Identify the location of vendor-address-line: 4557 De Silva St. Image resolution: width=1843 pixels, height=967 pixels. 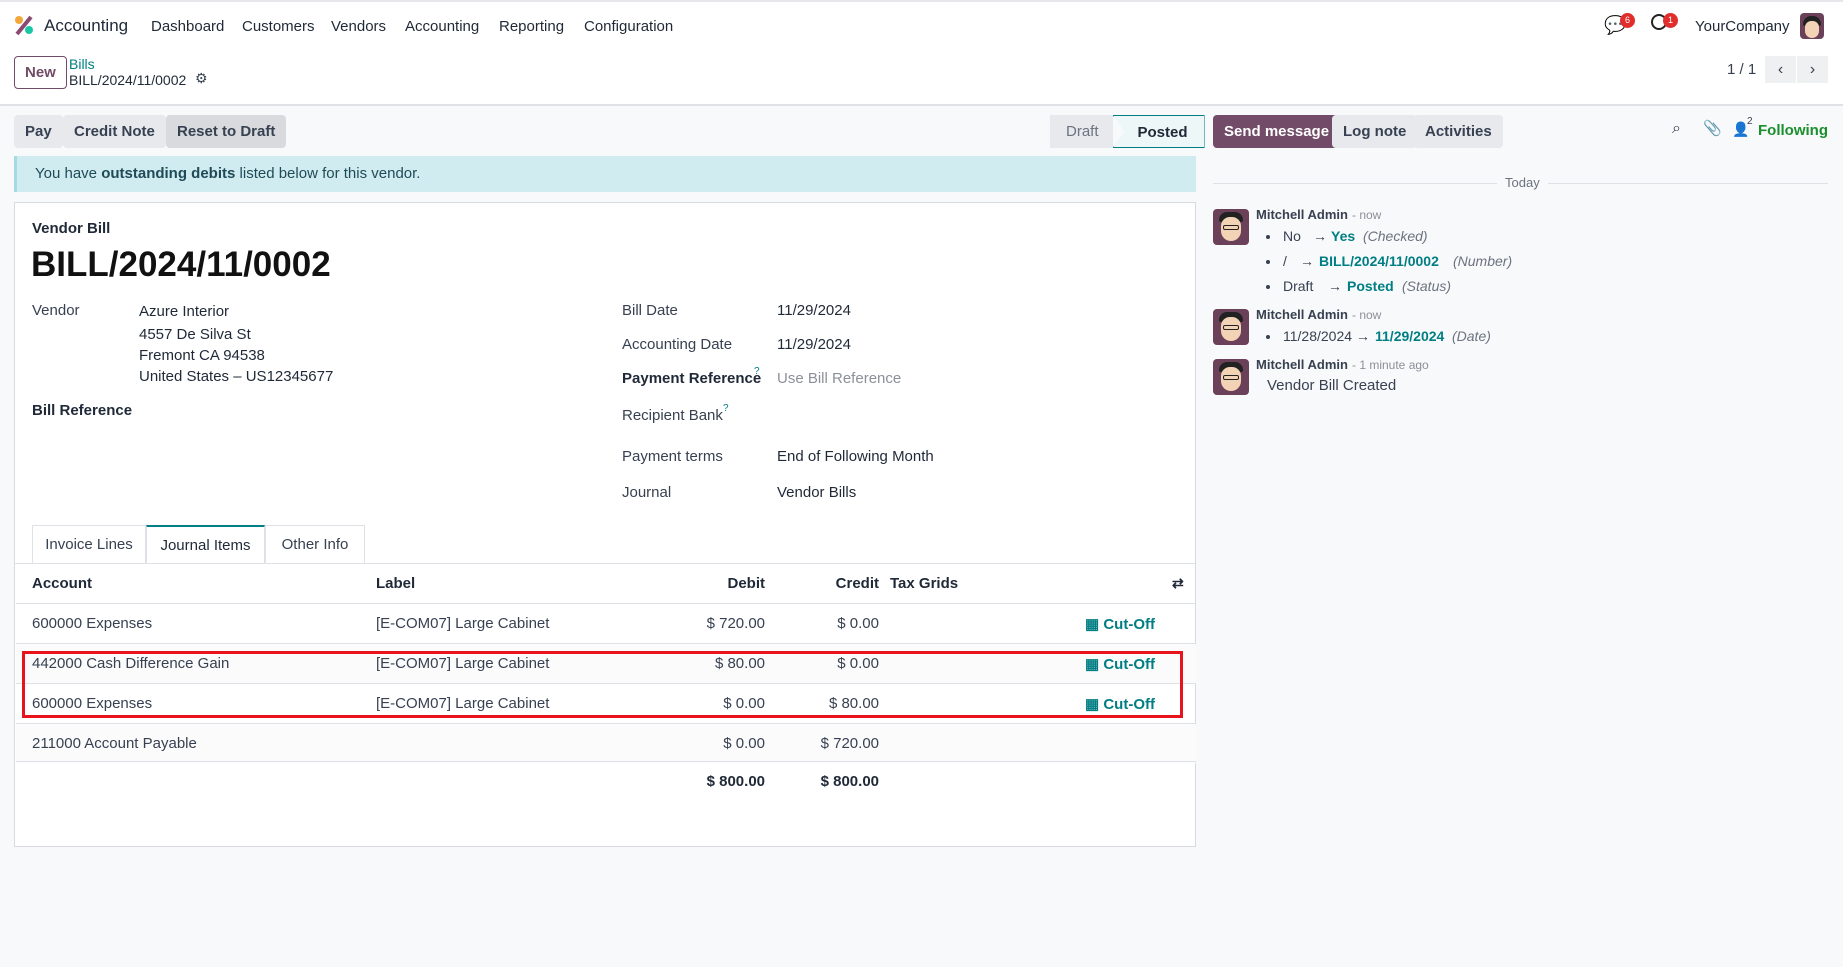
(195, 334).